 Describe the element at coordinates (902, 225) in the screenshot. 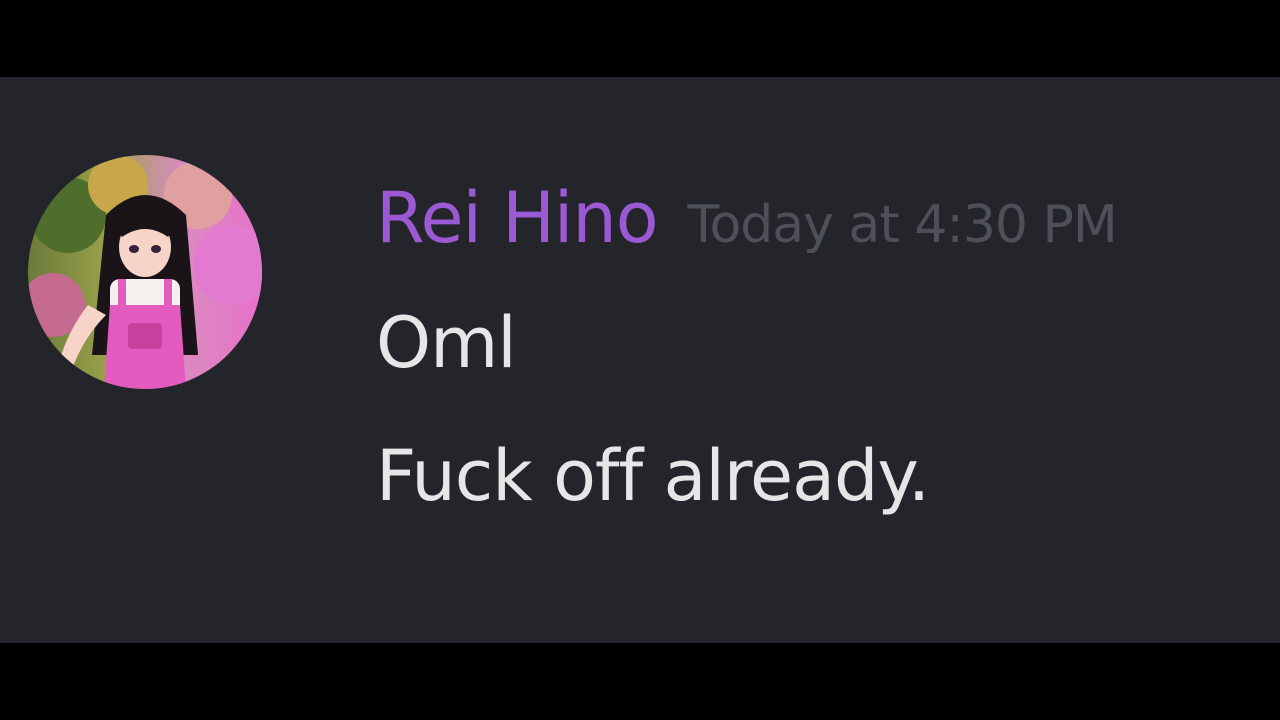

I see `timestamp: Today at 4:30 PM` at that location.